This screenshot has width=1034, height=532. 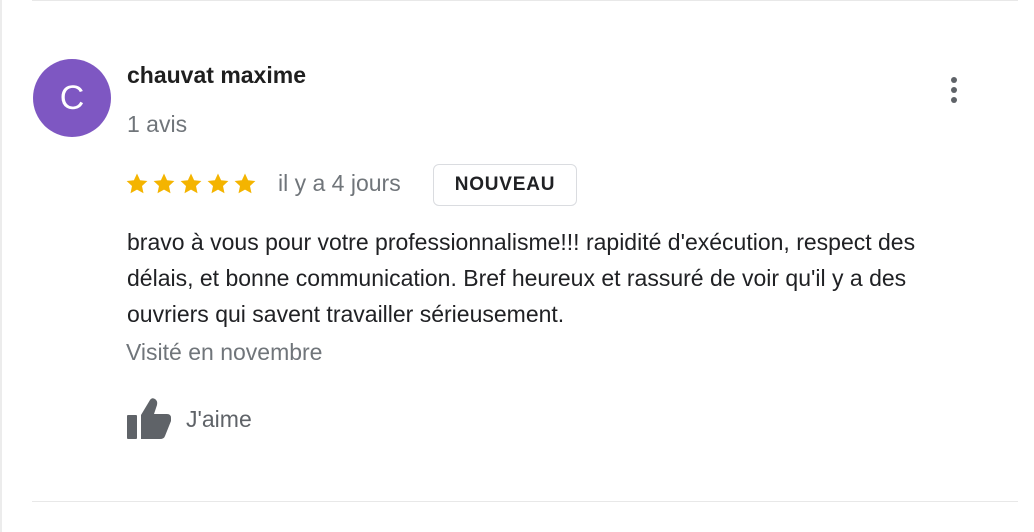 What do you see at coordinates (157, 124) in the screenshot?
I see `author-review-count: 1 avis` at bounding box center [157, 124].